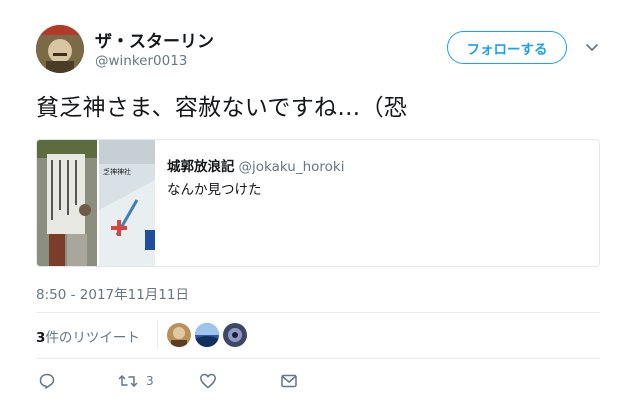  I want to click on reply-button, so click(47, 381).